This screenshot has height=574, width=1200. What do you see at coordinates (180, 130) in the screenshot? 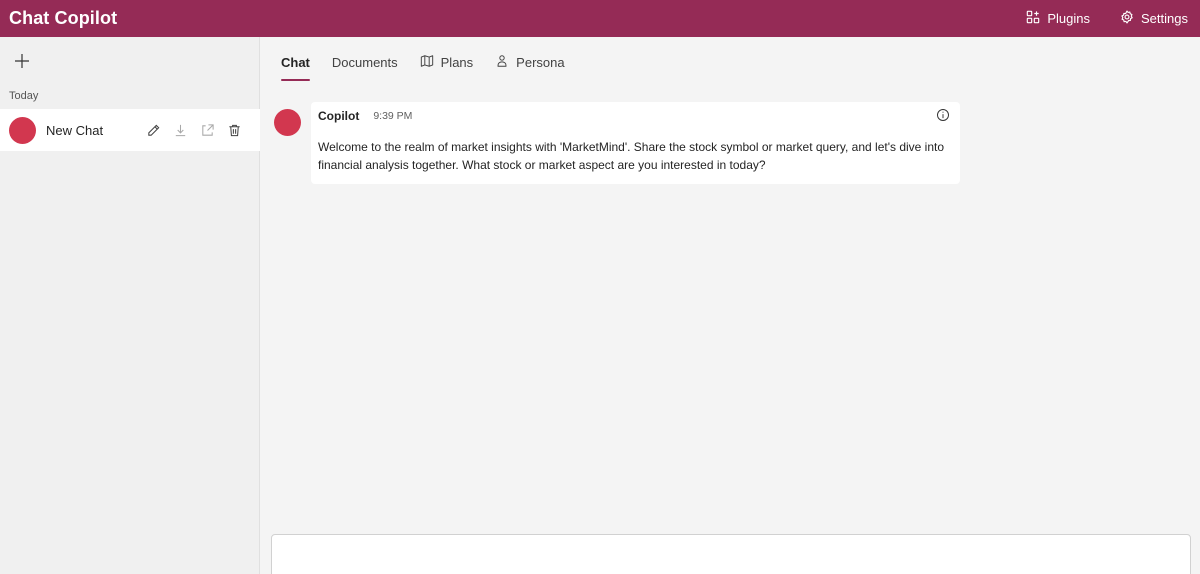
I see `download-icon` at bounding box center [180, 130].